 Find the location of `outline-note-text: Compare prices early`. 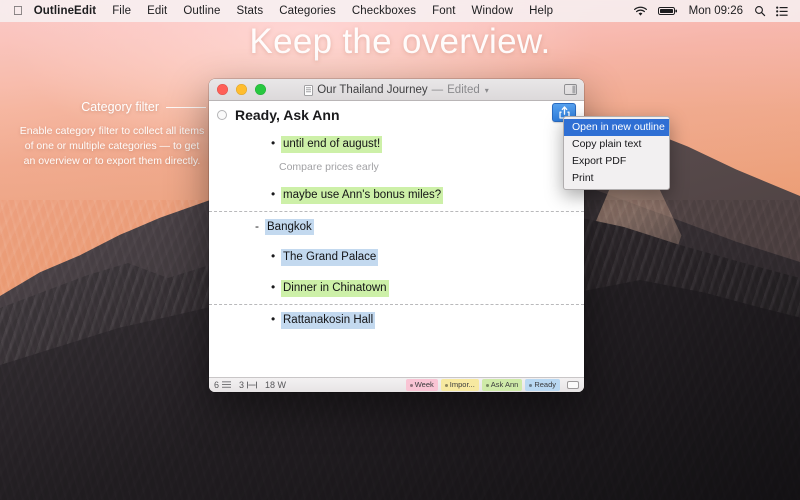

outline-note-text: Compare prices early is located at coordinates (329, 168).